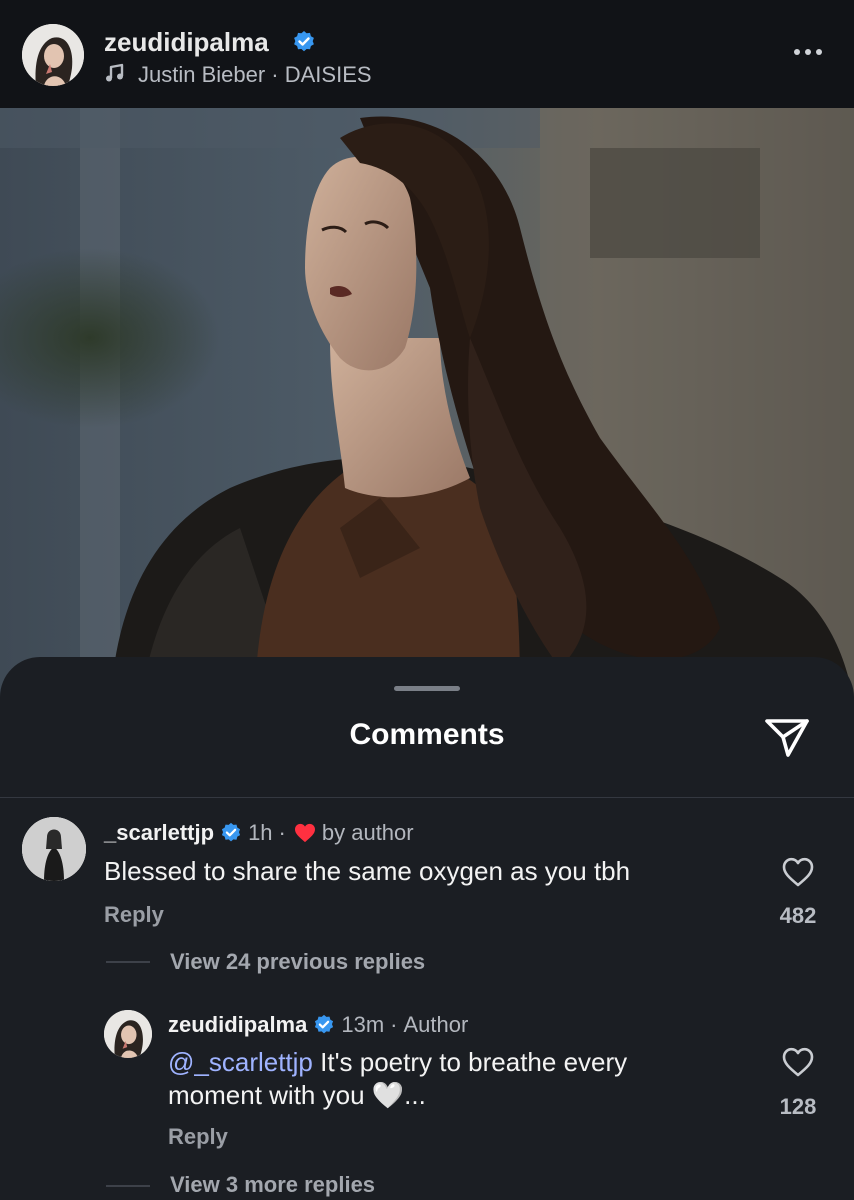  I want to click on reply-meta: zeudidipalma 13m · Author, so click(318, 1025).